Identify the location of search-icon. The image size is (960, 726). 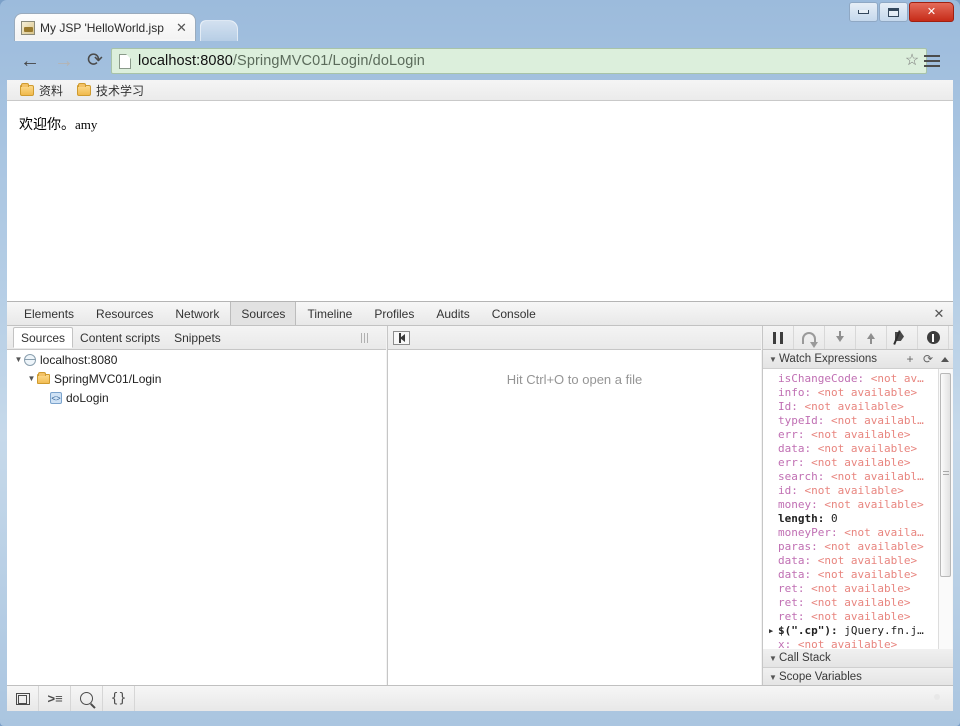
(86, 698).